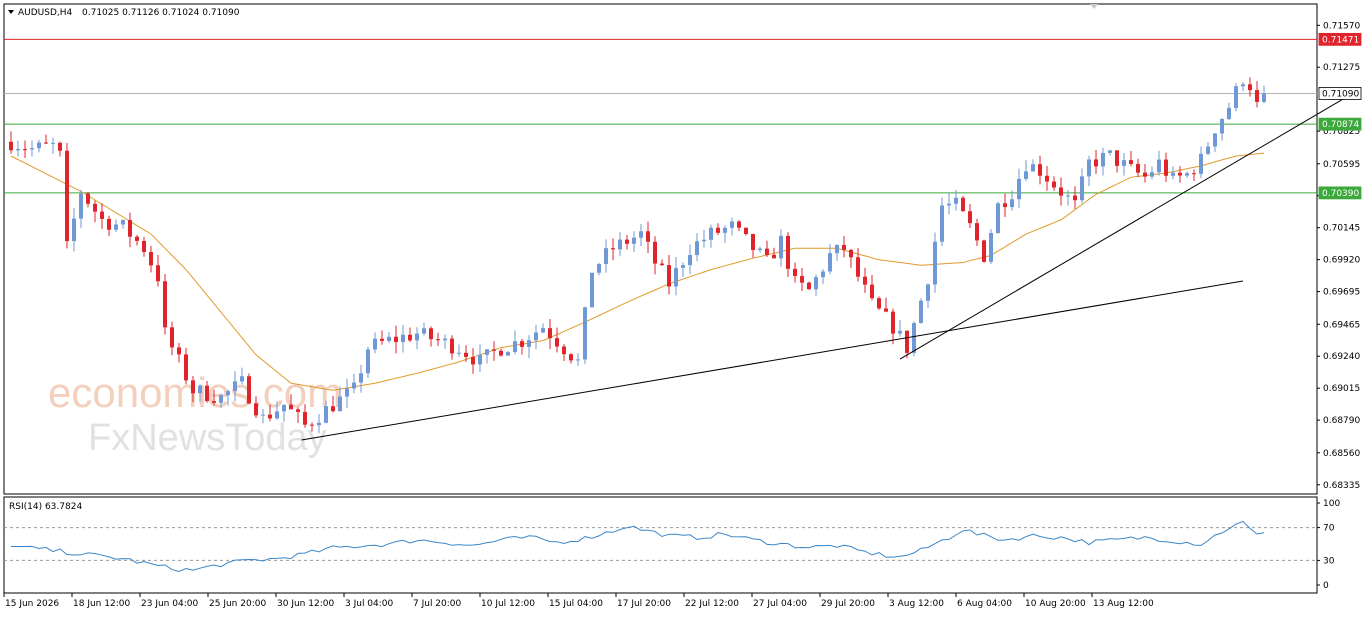 The image size is (1366, 619). I want to click on price-tick-label-5: 0.70145, so click(1341, 229).